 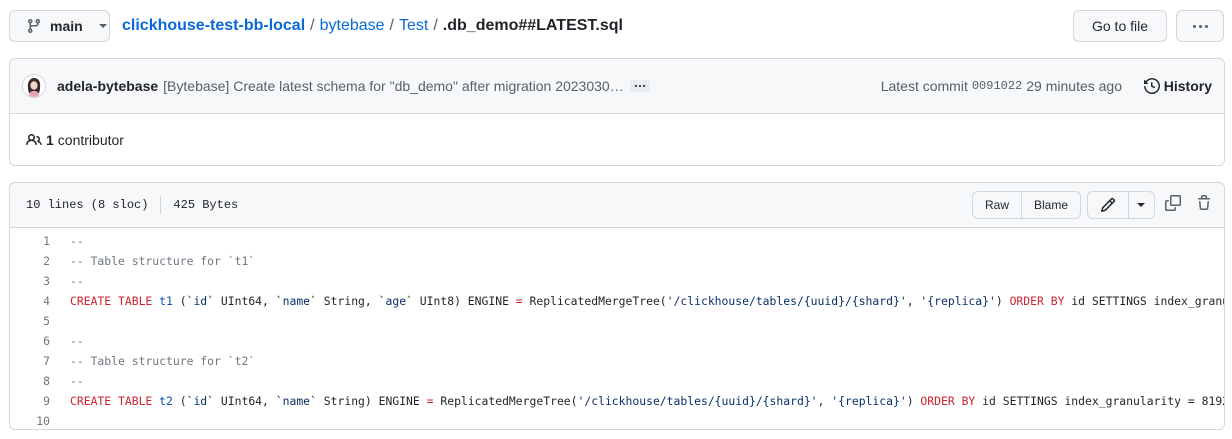 What do you see at coordinates (50, 140) in the screenshot?
I see `contributor-count: 1` at bounding box center [50, 140].